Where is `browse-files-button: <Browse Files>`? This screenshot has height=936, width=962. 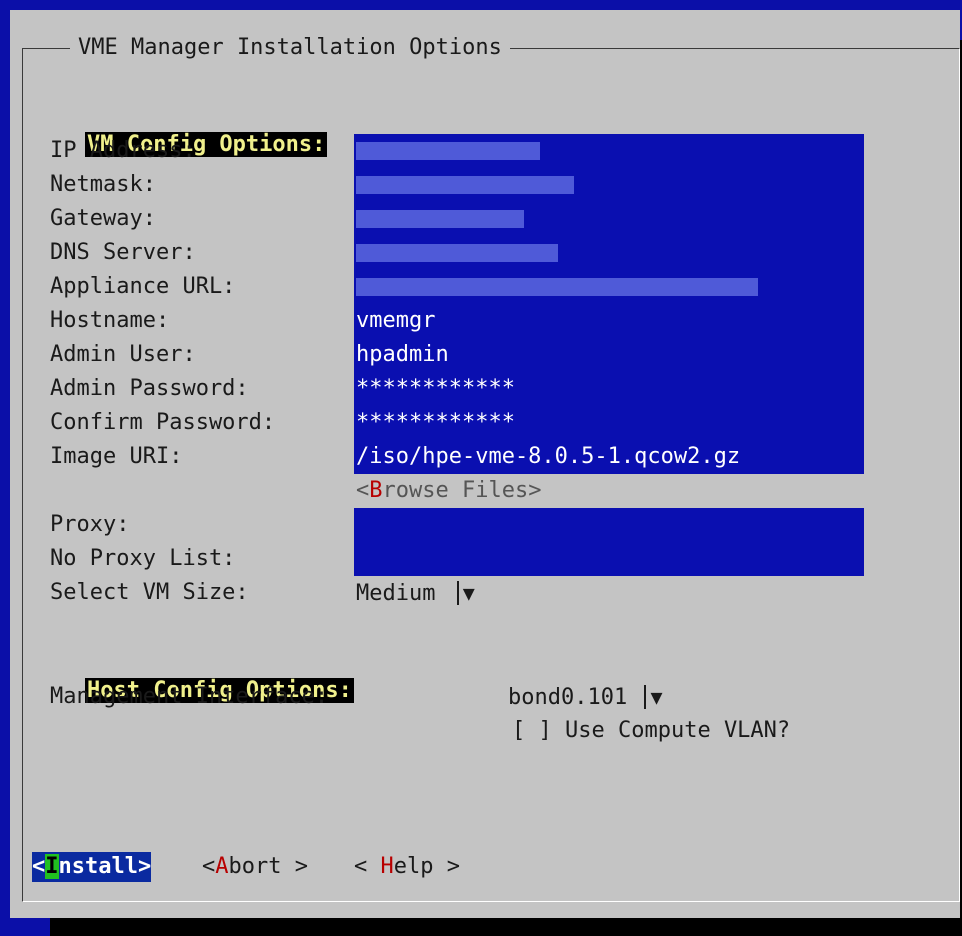
browse-files-button: <Browse Files> is located at coordinates (448, 491).